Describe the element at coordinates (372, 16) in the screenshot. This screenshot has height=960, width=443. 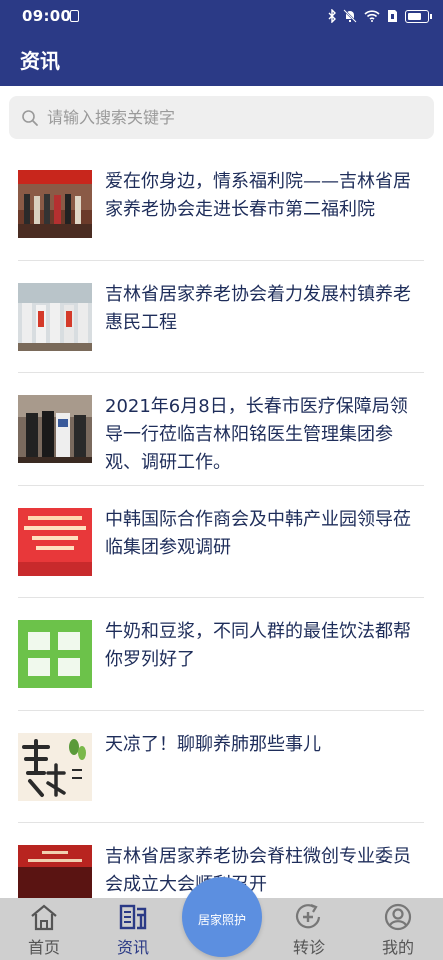
I see `wifi-icon` at that location.